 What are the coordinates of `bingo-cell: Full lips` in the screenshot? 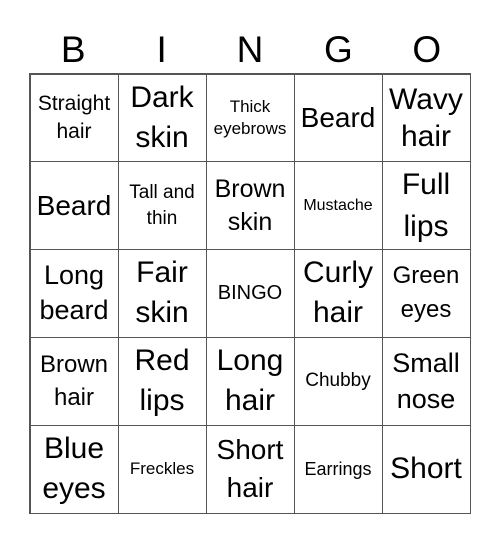 It's located at (426, 206).